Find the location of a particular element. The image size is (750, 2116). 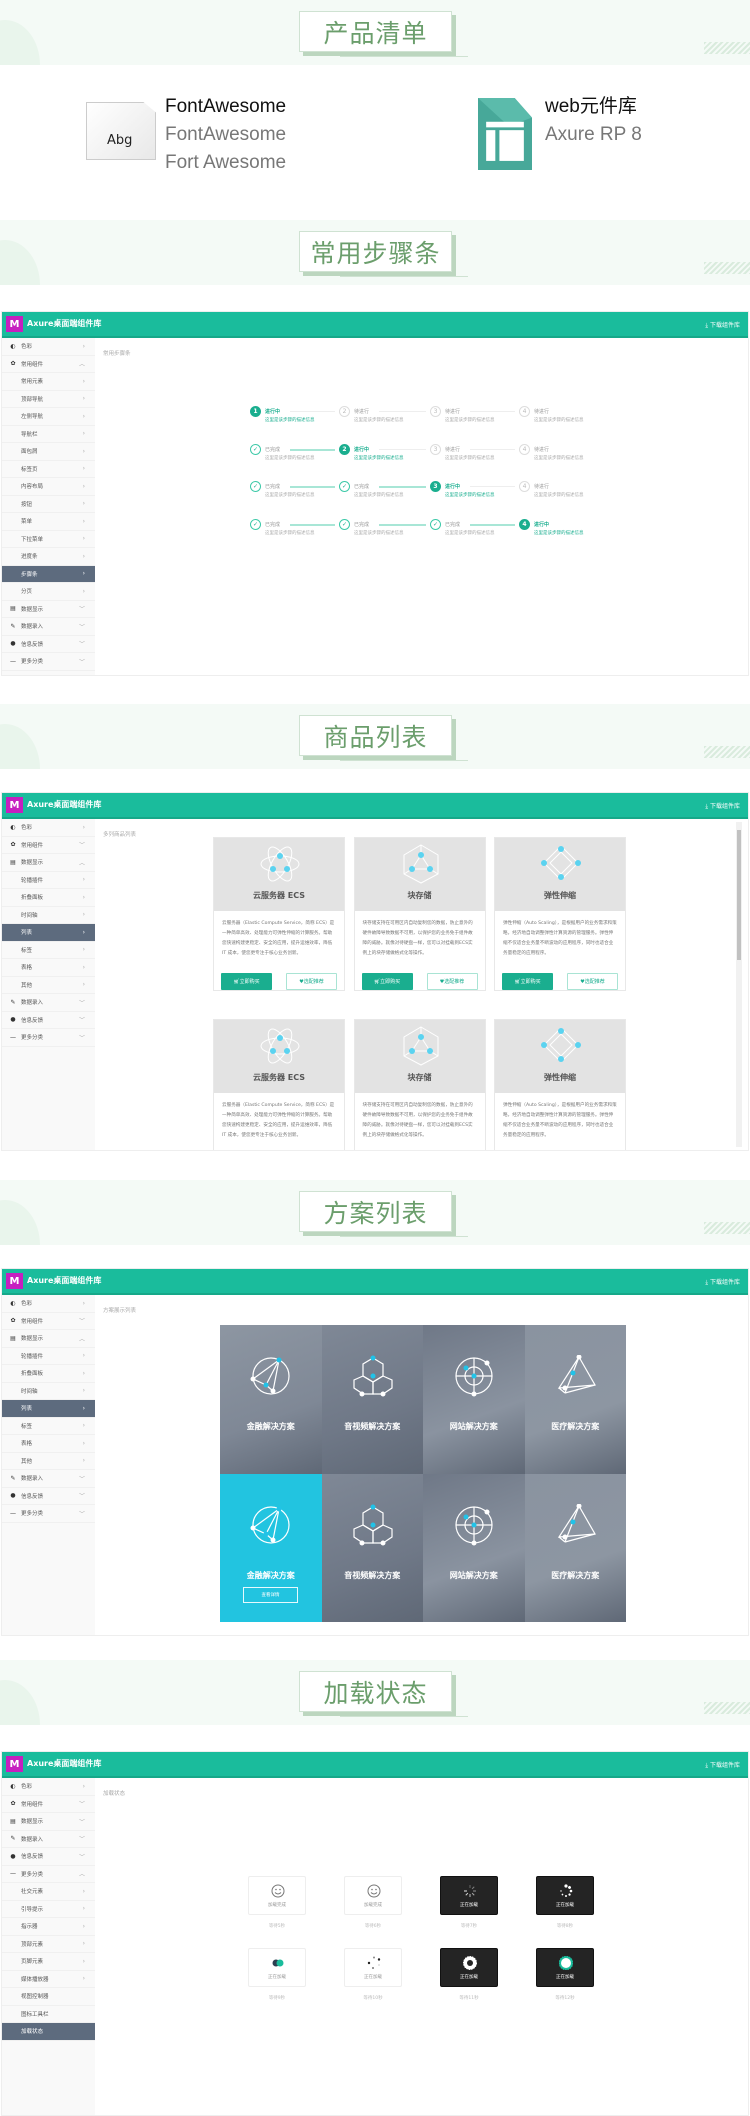

step-label: 进行中 is located at coordinates (453, 487).